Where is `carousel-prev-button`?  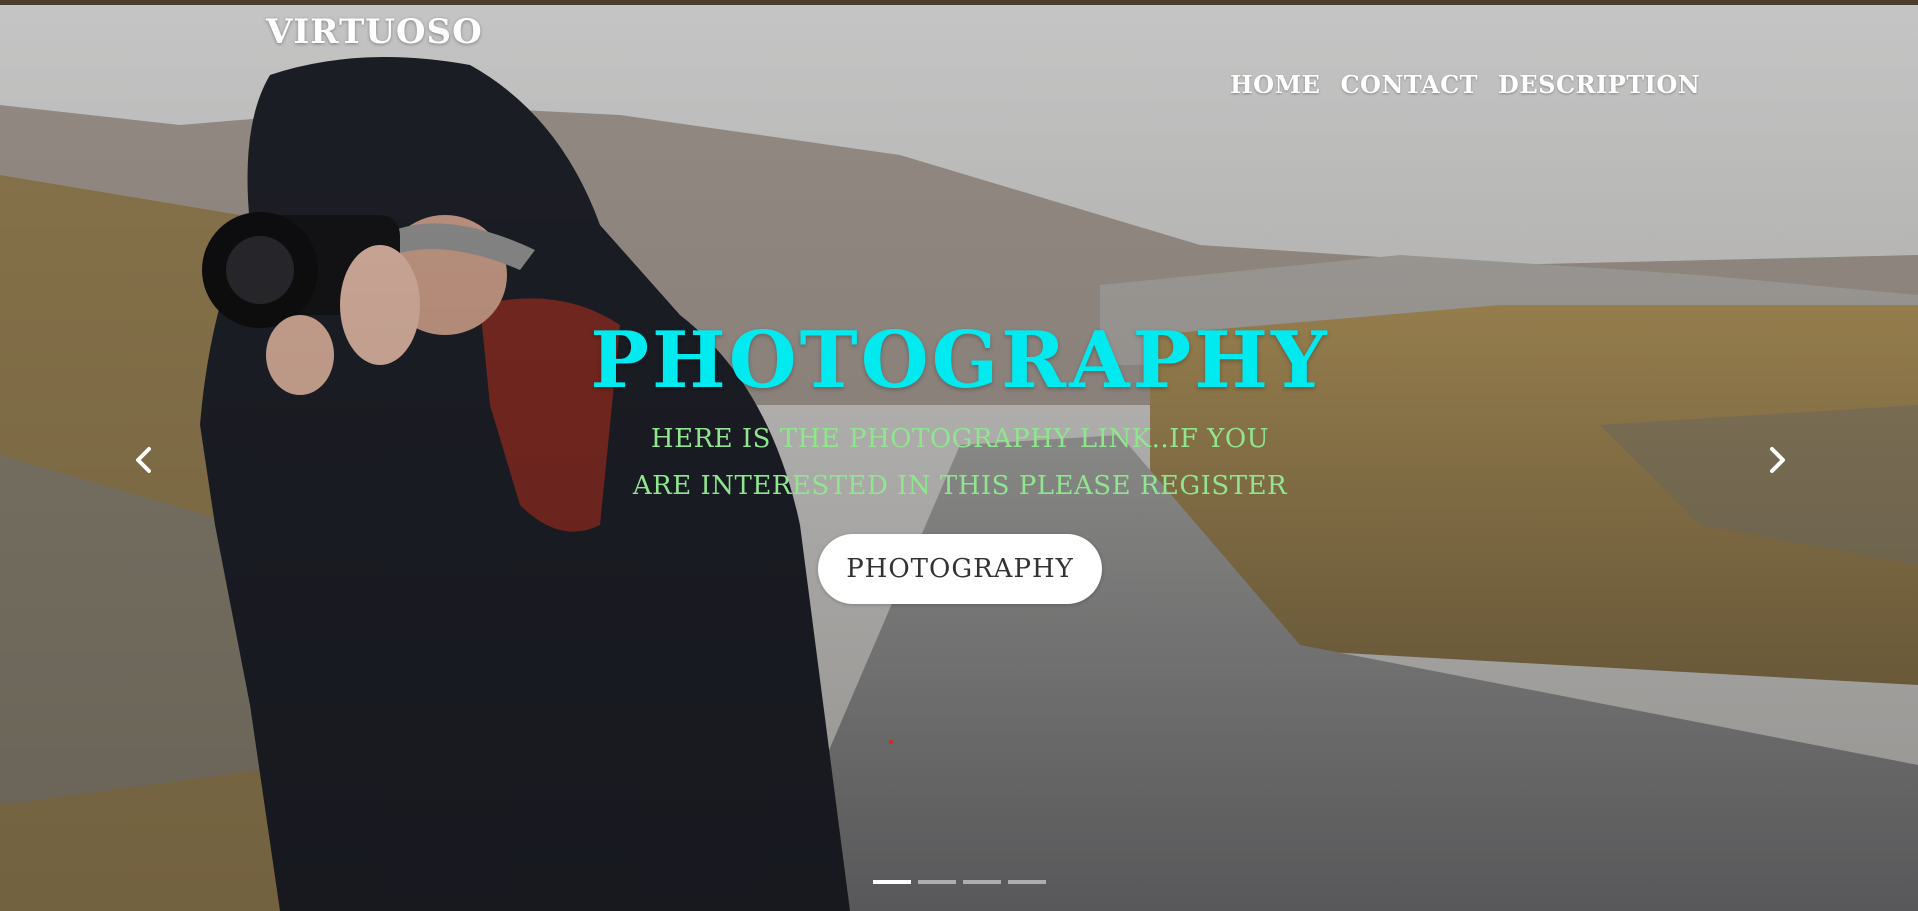 carousel-prev-button is located at coordinates (144, 460).